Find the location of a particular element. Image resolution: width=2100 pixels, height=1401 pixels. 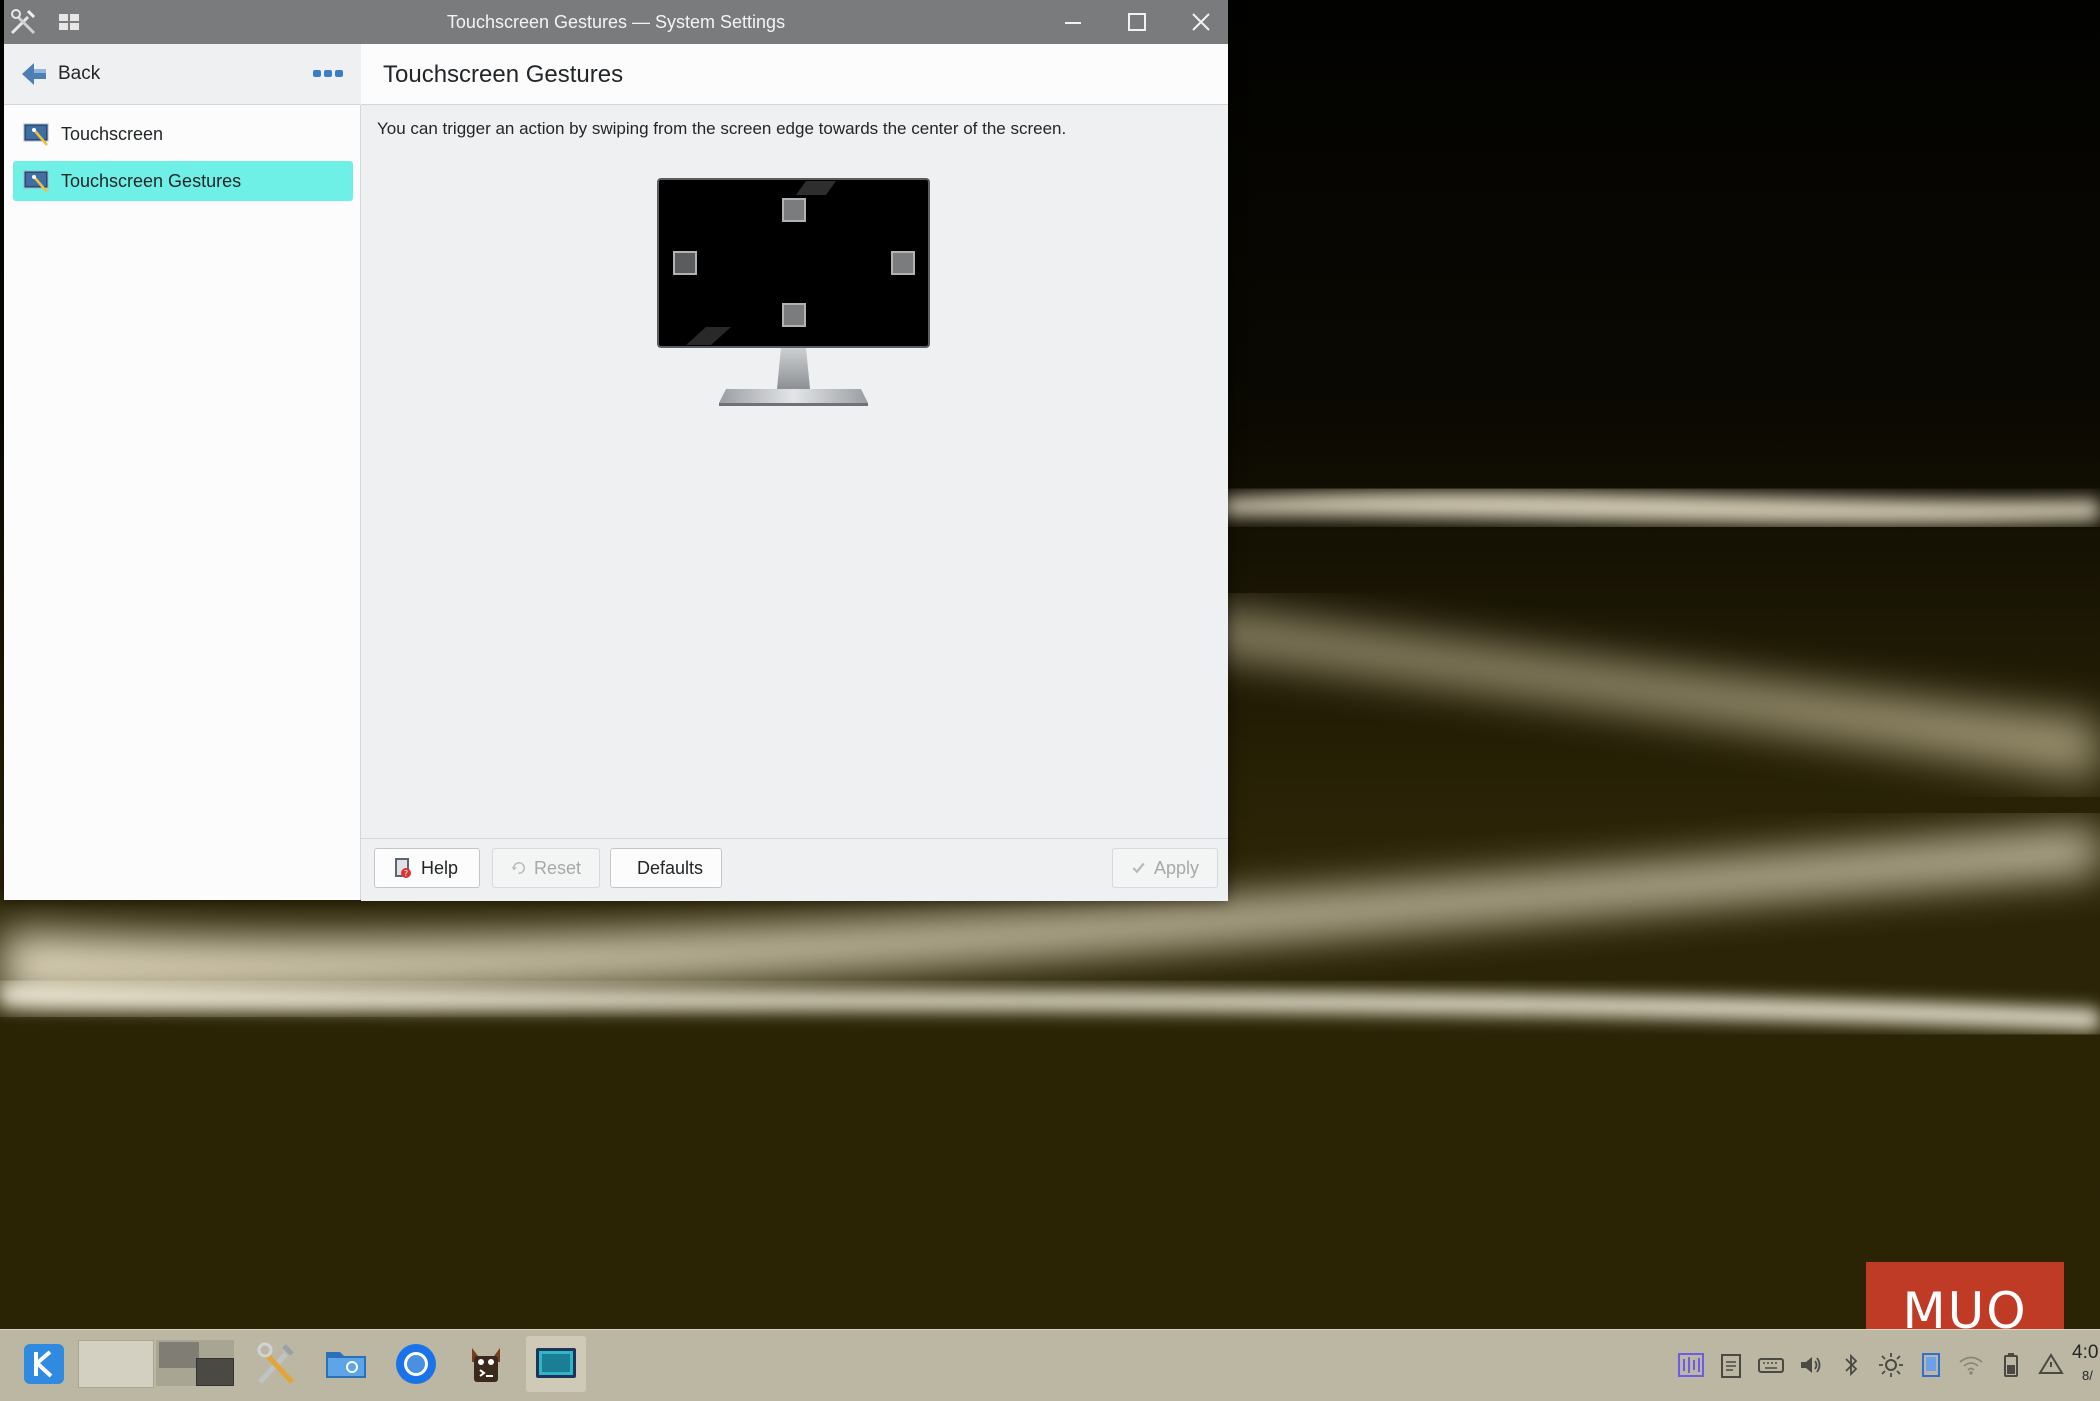

taskbar-chromium is located at coordinates (416, 1364).